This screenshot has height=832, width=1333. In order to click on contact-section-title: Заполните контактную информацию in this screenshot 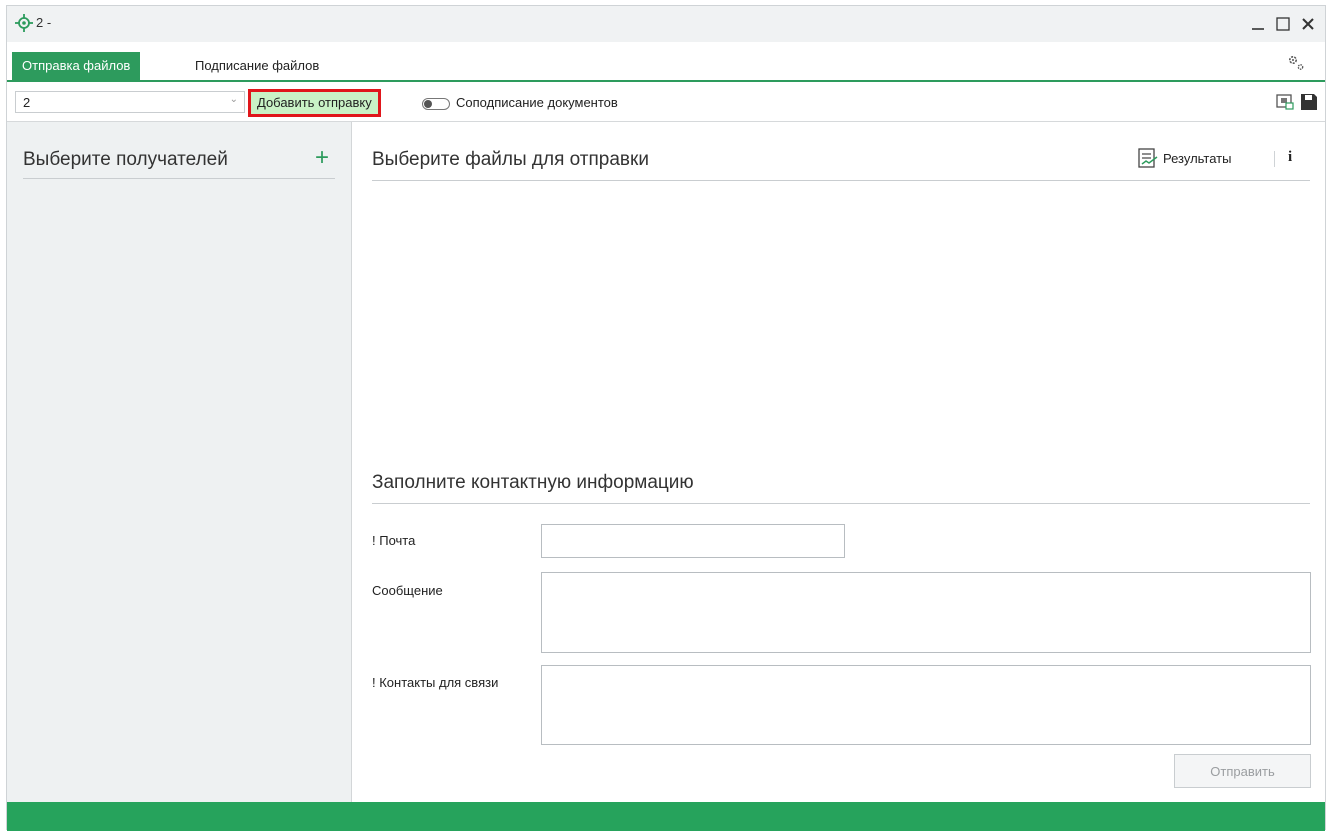, I will do `click(533, 482)`.